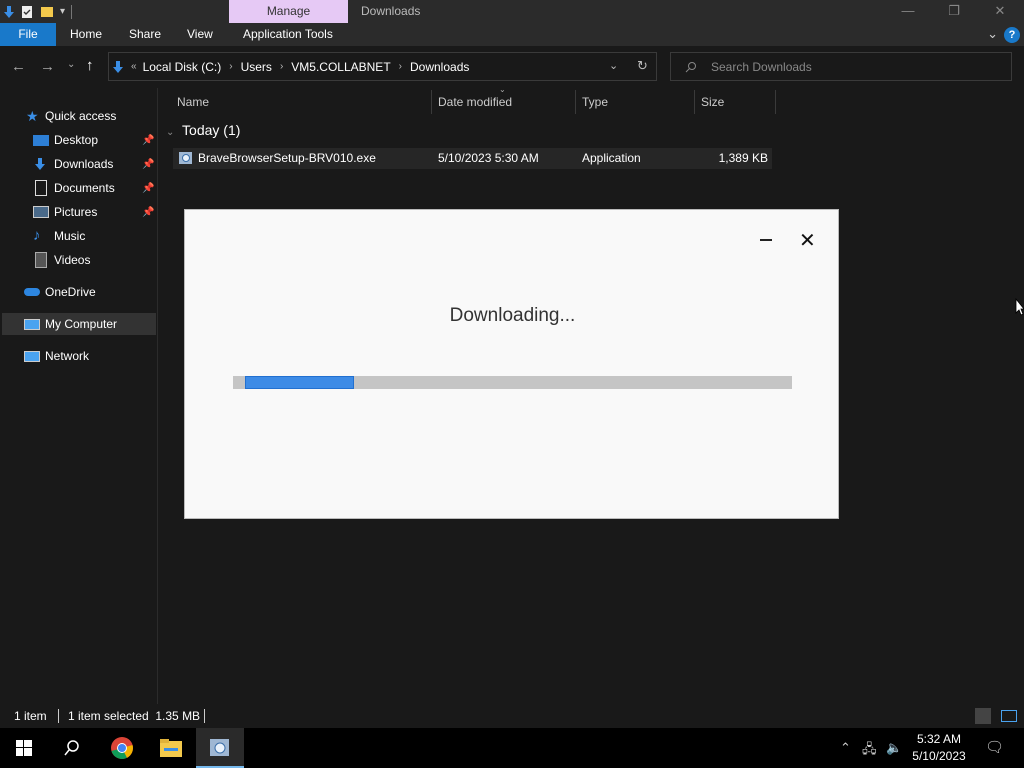 This screenshot has width=1024, height=768. I want to click on notifications-icon: 🗨, so click(994, 747).